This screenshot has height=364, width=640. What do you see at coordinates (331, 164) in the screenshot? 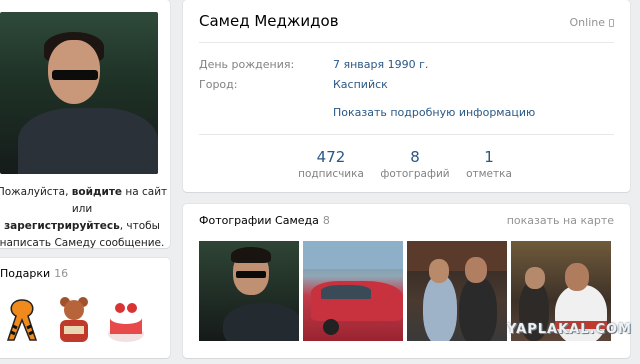
I see `counter-followers: 472 подписчика` at bounding box center [331, 164].